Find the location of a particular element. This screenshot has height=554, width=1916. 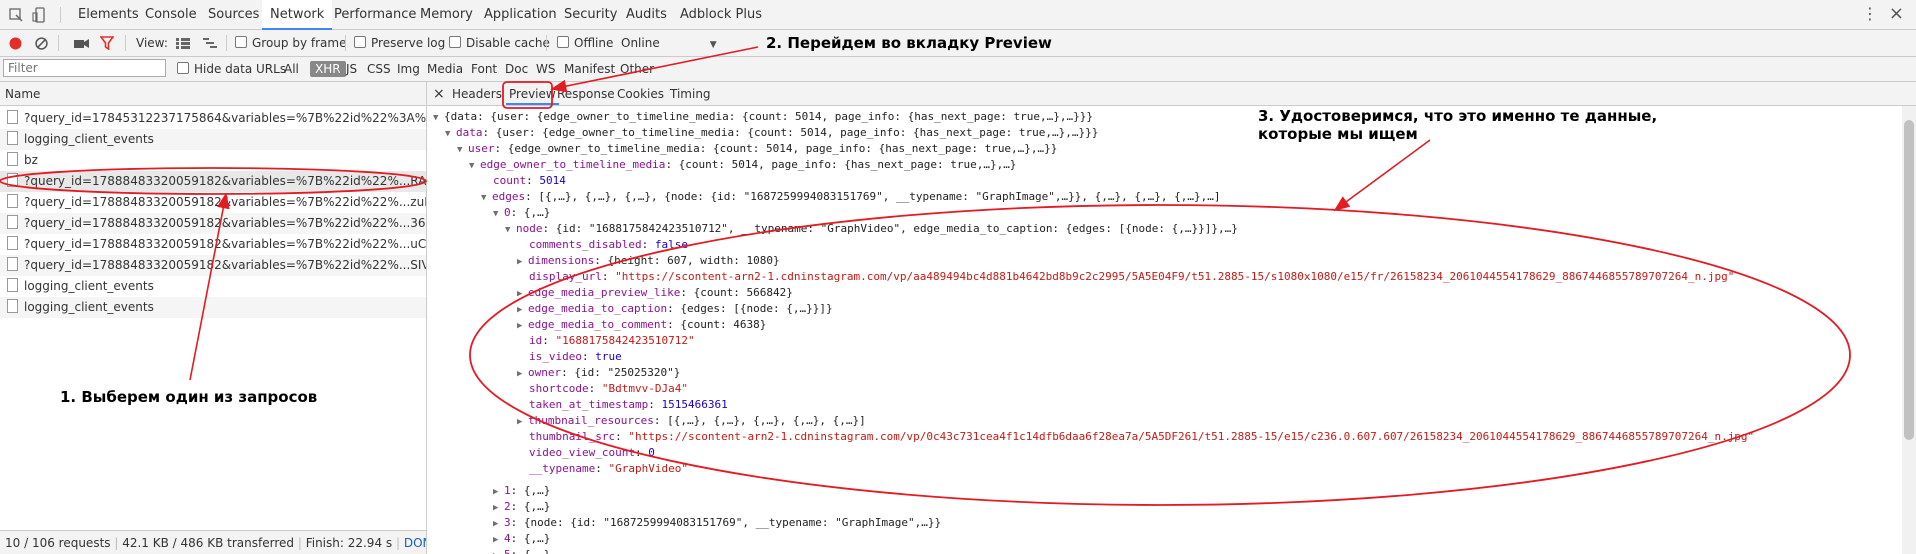

json-node: ▶ 4: {,…} is located at coordinates (521, 539).